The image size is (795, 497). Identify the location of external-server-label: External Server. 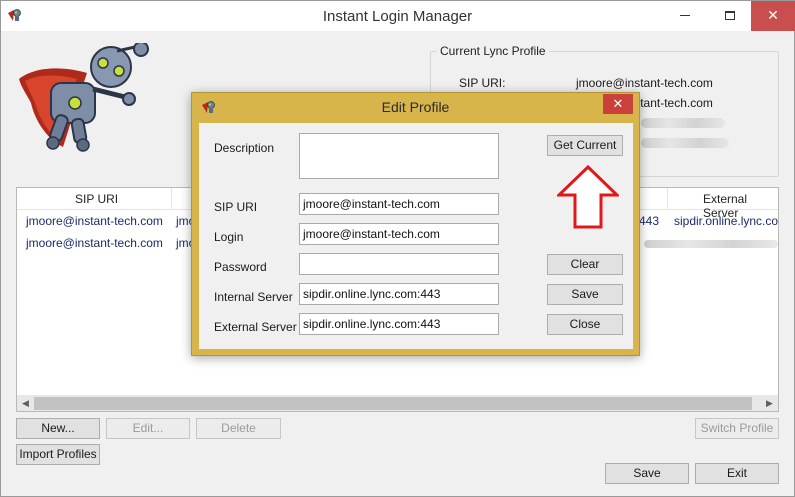
(255, 327).